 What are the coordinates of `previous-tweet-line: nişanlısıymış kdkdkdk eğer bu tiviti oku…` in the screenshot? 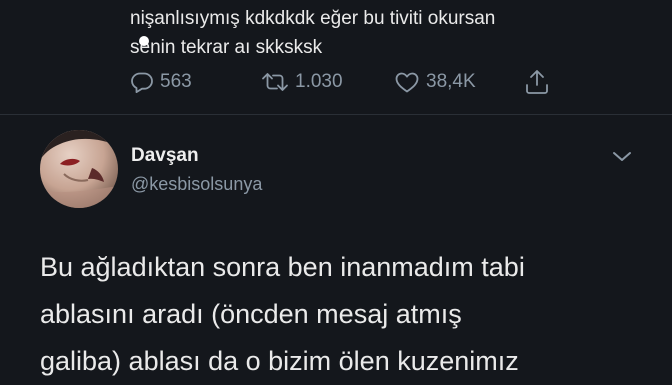 It's located at (313, 18).